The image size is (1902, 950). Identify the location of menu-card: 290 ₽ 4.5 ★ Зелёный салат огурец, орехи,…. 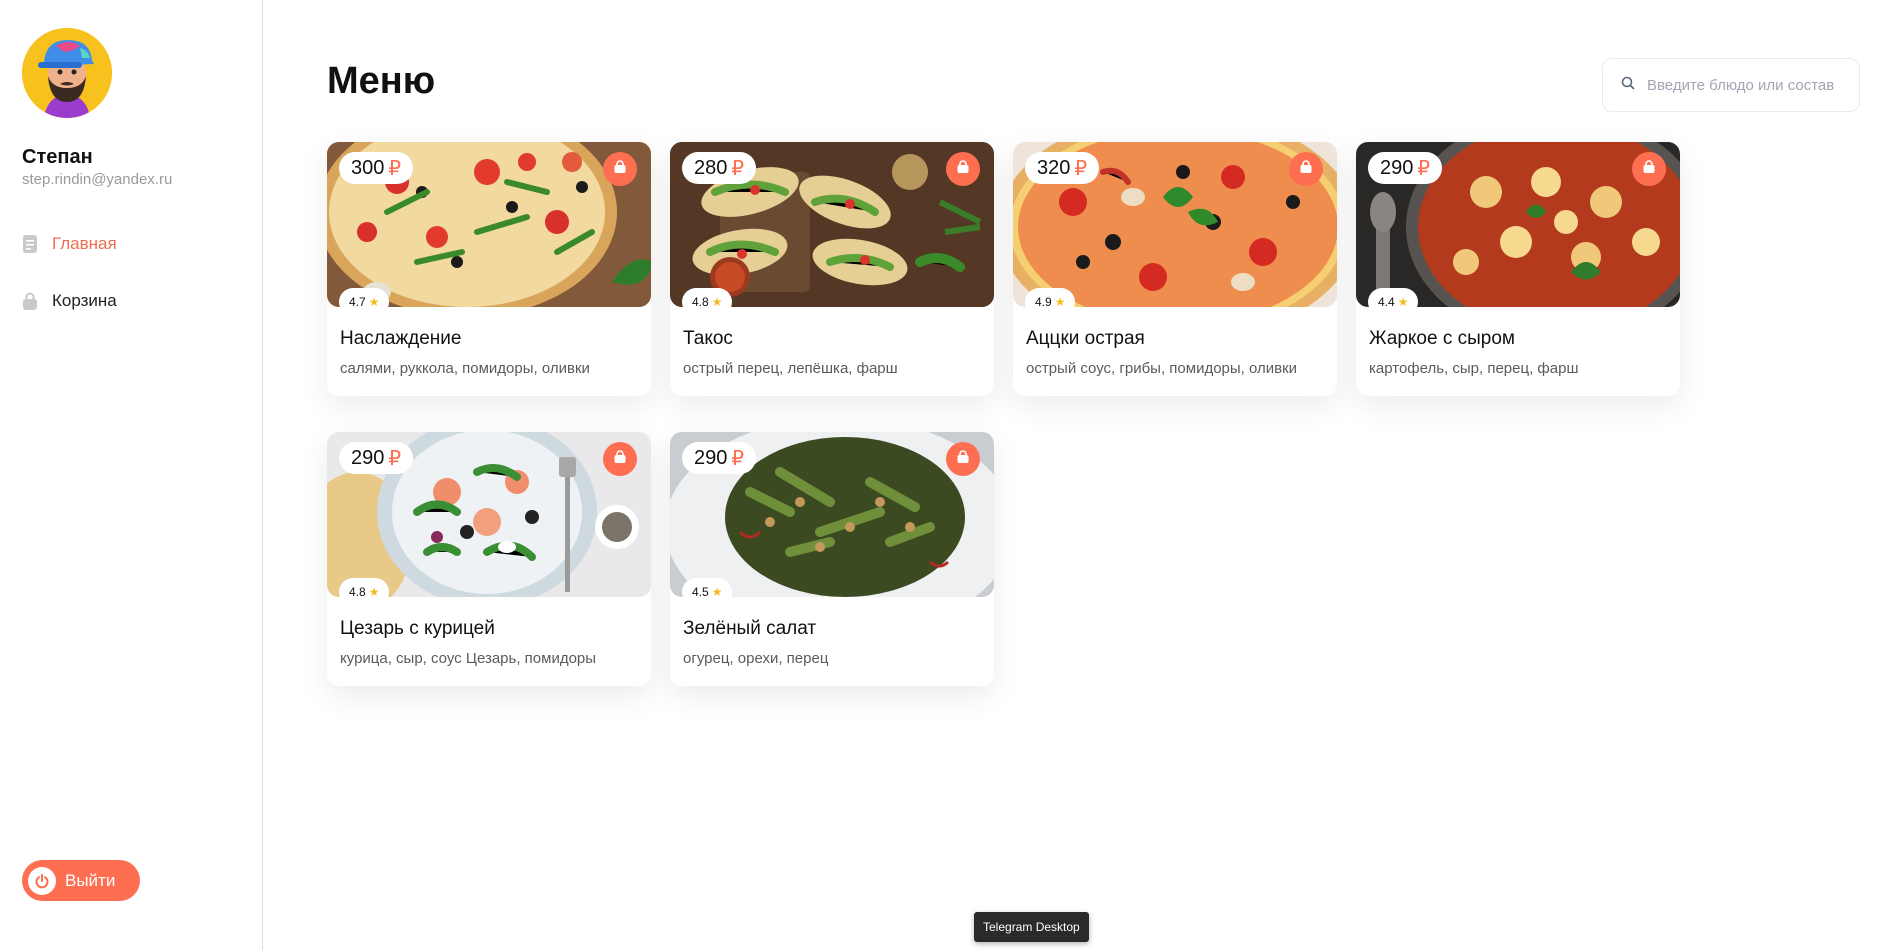
(832, 559).